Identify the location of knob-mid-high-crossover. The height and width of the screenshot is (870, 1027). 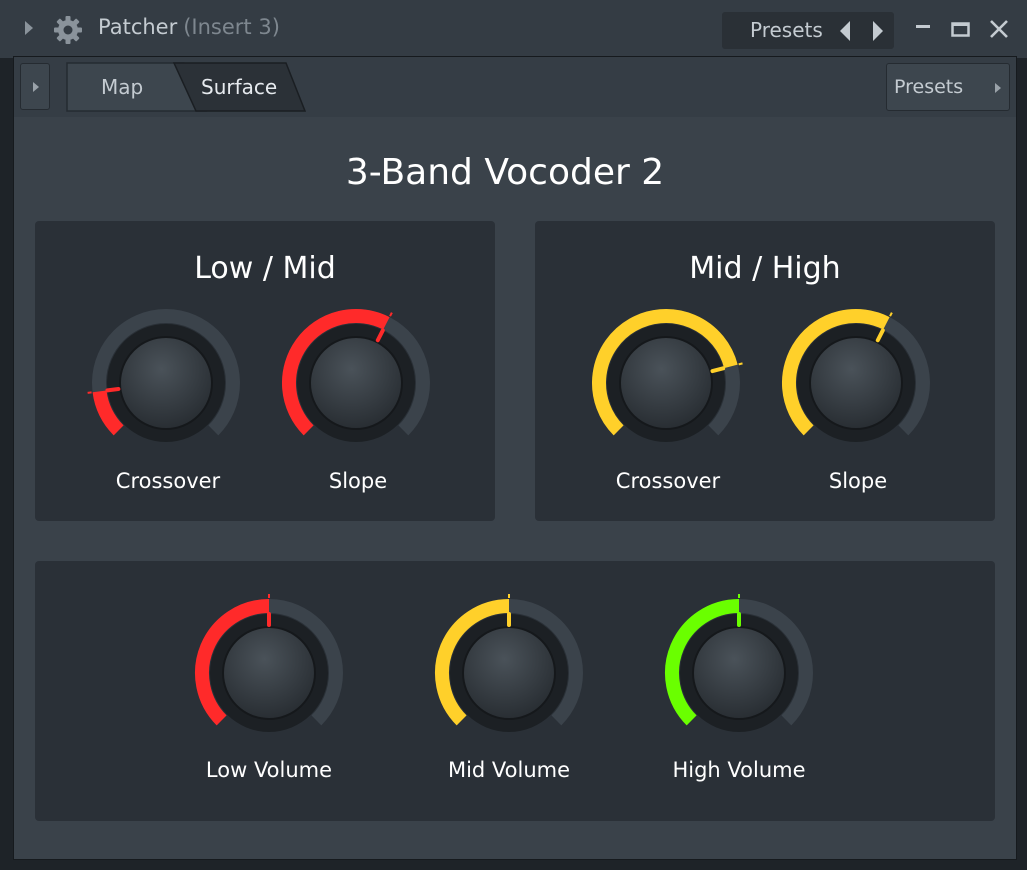
(666, 383).